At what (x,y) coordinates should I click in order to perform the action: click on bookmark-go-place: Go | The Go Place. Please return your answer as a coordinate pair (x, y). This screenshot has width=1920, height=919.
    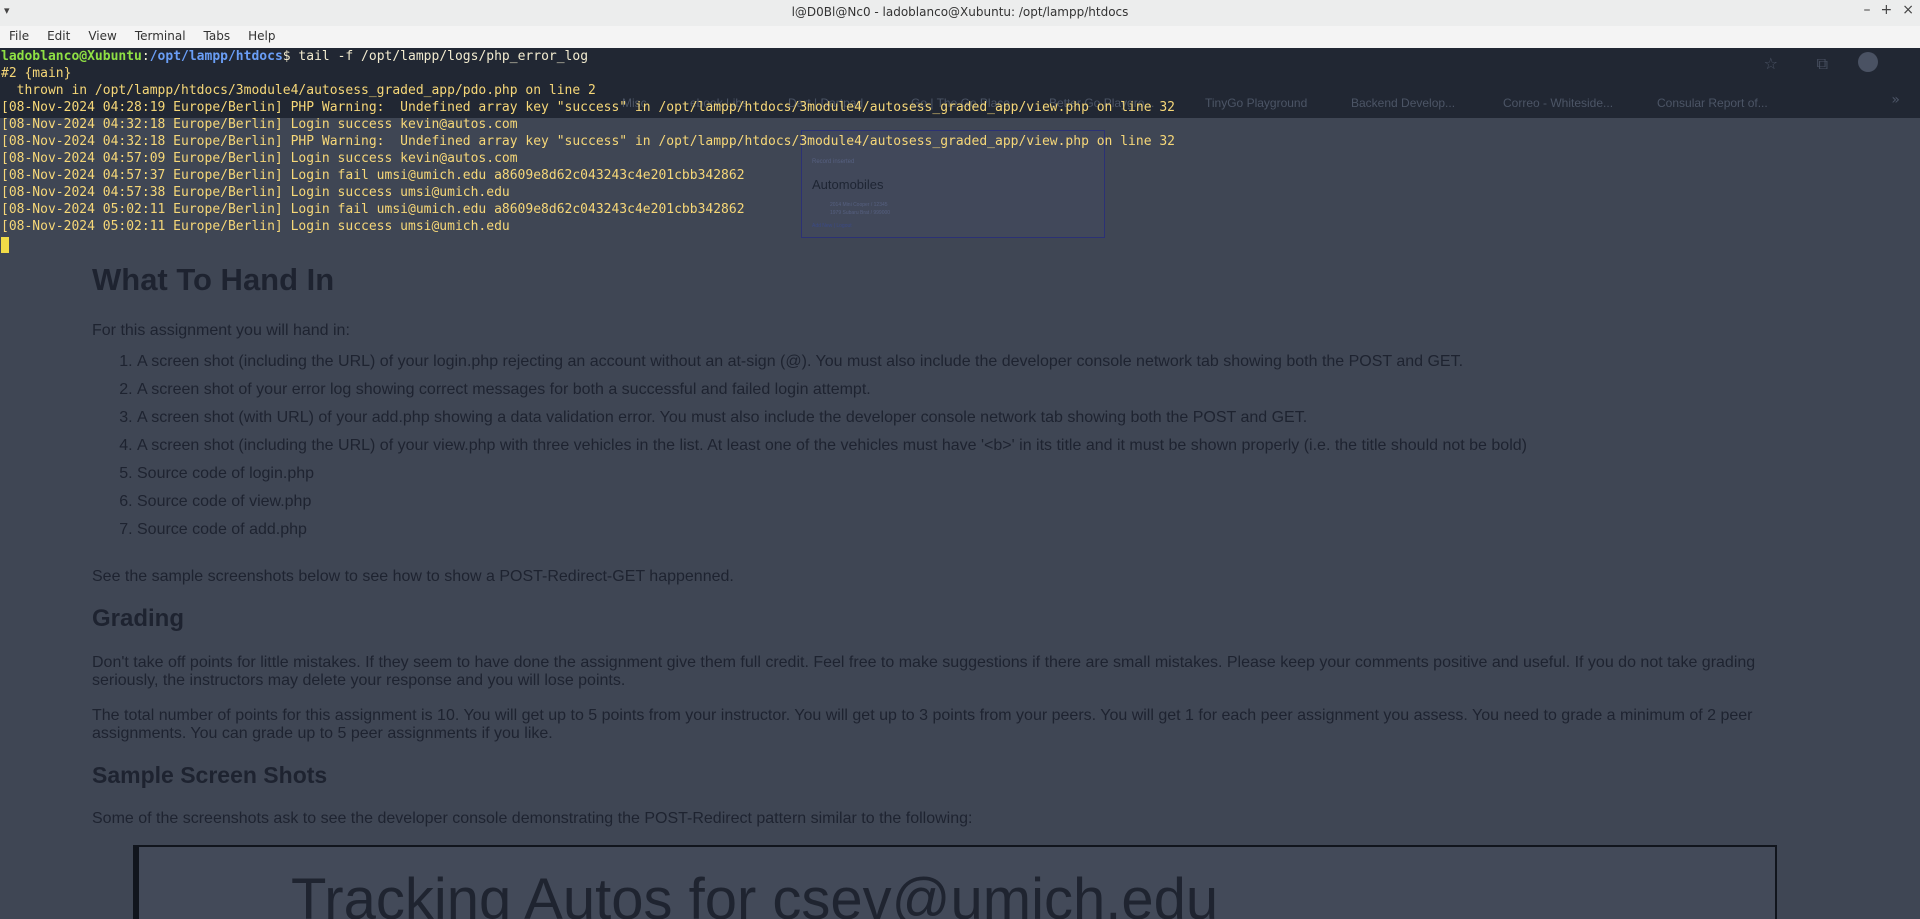
    Looking at the image, I should click on (960, 103).